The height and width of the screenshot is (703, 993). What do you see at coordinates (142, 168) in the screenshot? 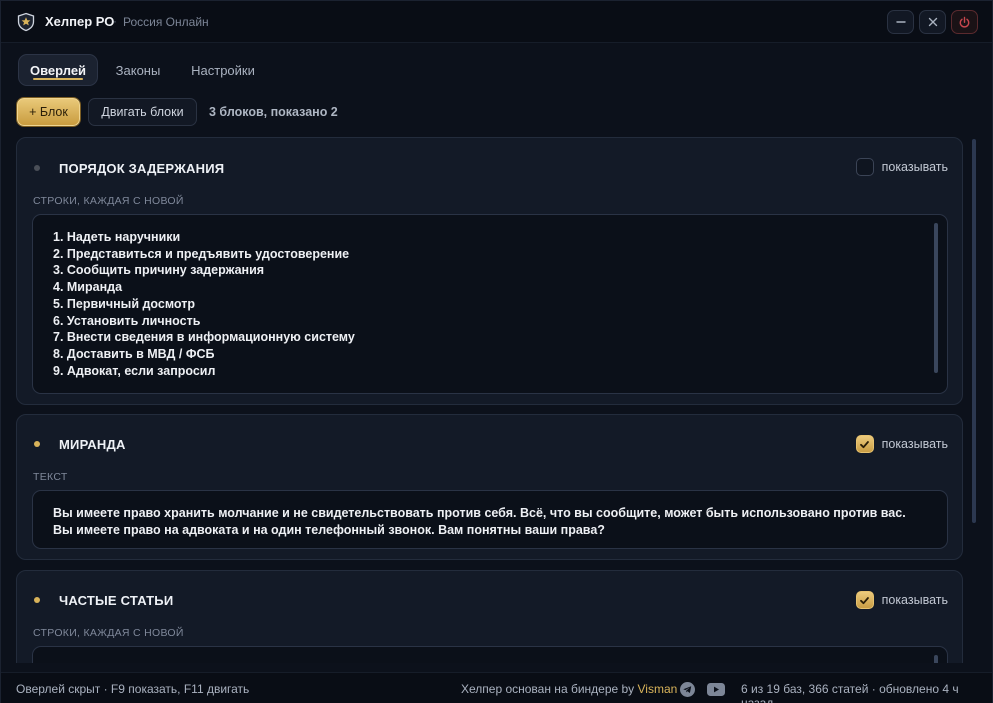
I see `block-title: ПОРЯДОК ЗАДЕРЖАНИЯ` at bounding box center [142, 168].